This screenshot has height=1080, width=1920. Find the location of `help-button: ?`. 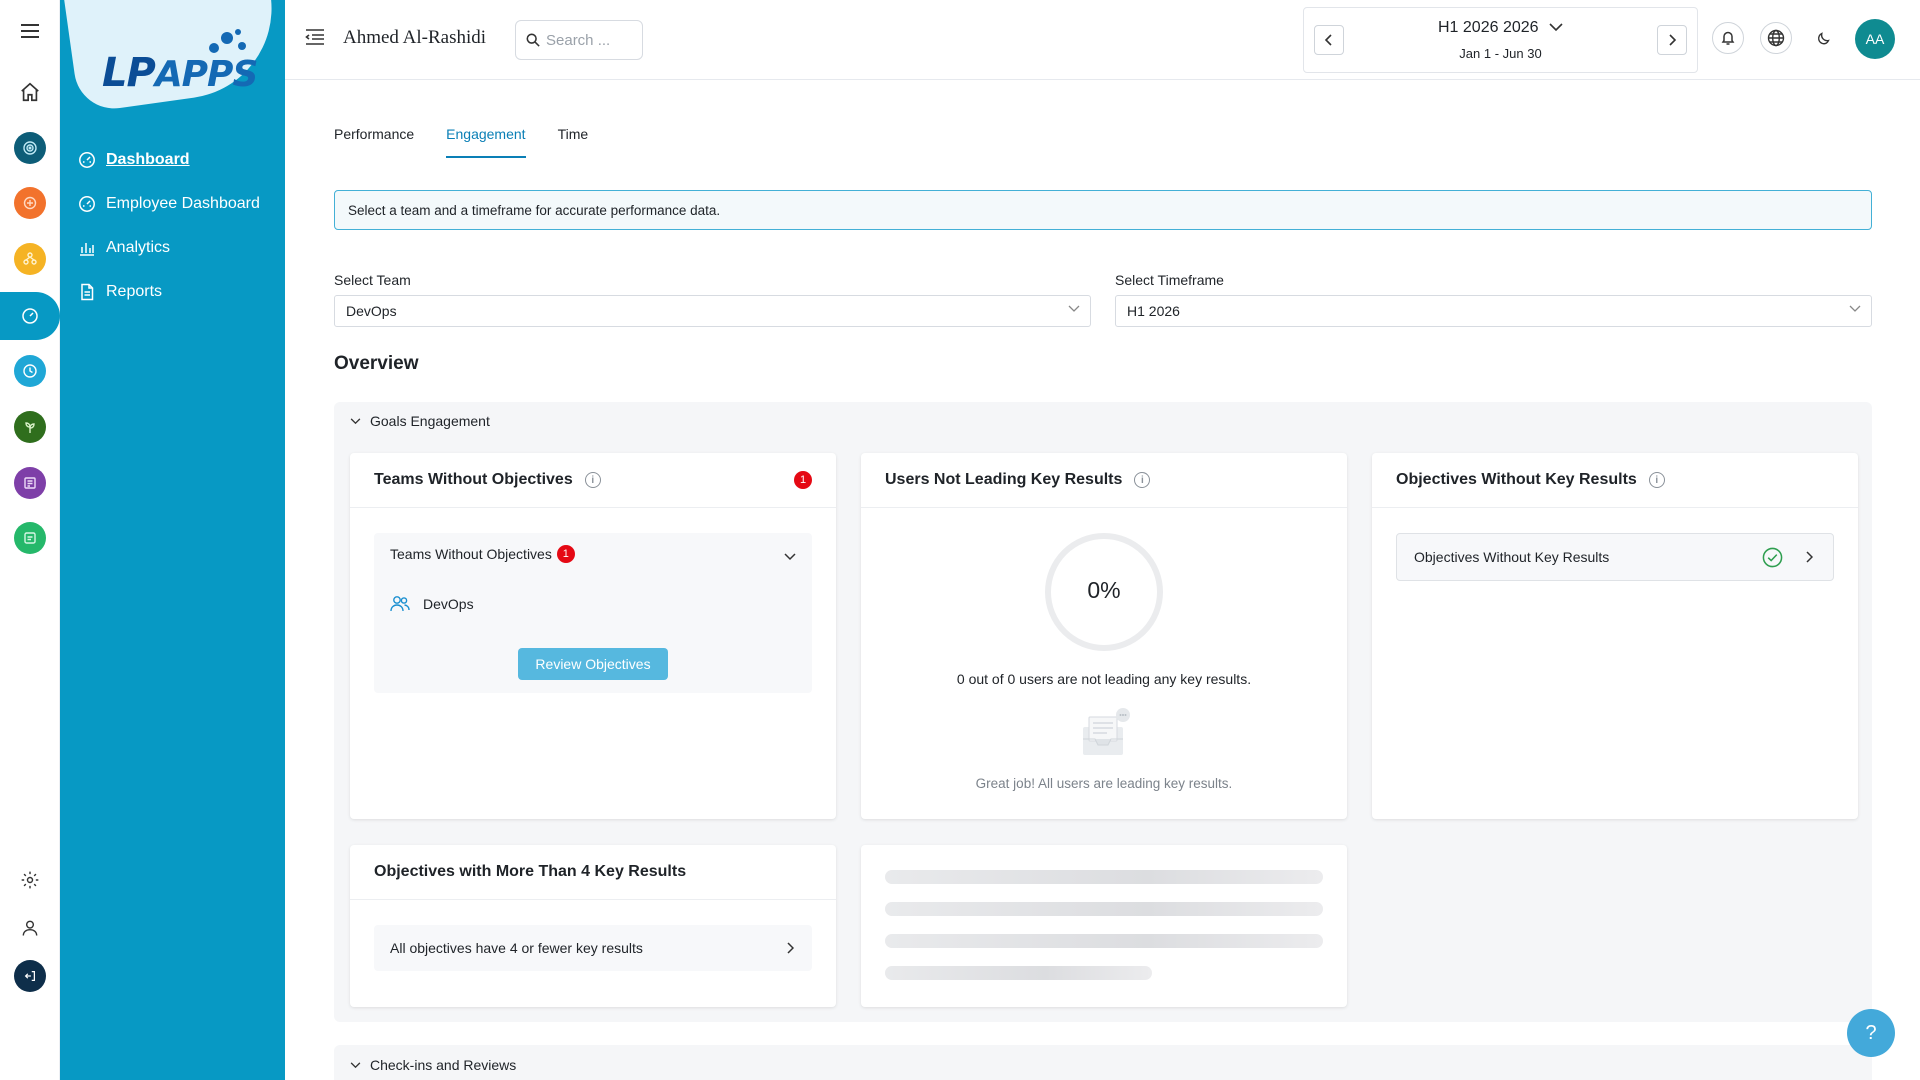

help-button: ? is located at coordinates (1871, 1033).